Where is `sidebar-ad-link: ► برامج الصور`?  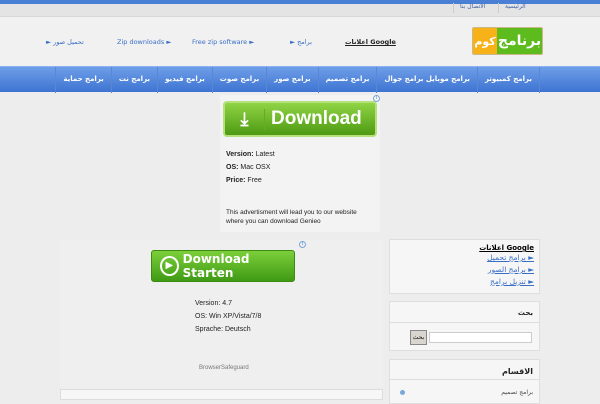
sidebar-ad-link: ► برامج الصور is located at coordinates (464, 270).